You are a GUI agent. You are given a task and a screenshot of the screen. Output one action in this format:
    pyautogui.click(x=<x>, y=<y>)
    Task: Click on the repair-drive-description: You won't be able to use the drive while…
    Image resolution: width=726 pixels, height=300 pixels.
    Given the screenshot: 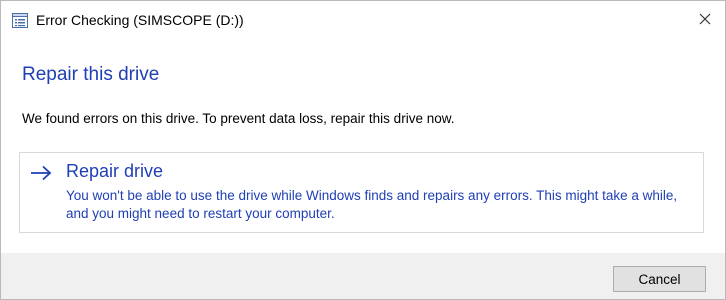 What is the action you would take?
    pyautogui.click(x=372, y=204)
    